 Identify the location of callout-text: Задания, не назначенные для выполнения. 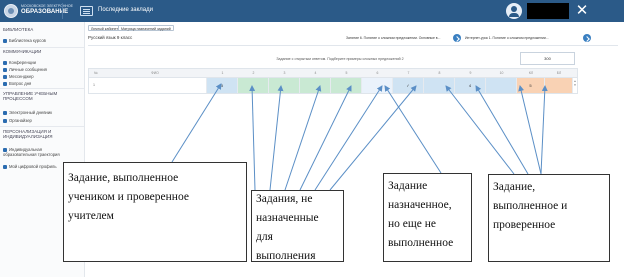
(287, 227).